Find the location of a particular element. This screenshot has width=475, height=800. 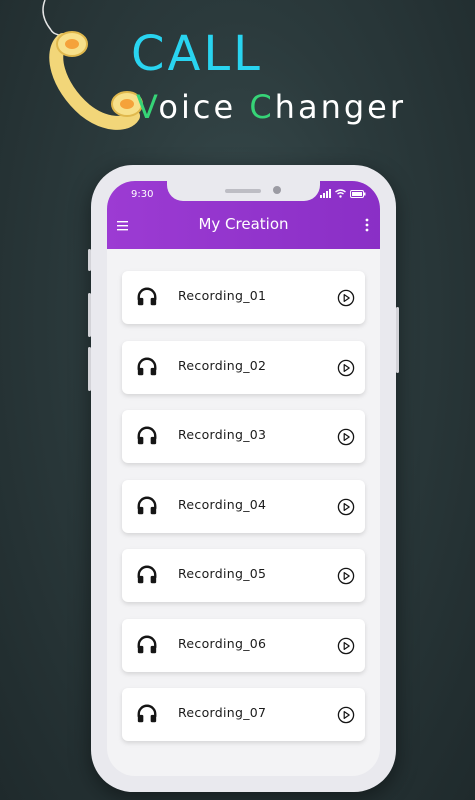

recording-item: Recording_05 is located at coordinates (243, 575).